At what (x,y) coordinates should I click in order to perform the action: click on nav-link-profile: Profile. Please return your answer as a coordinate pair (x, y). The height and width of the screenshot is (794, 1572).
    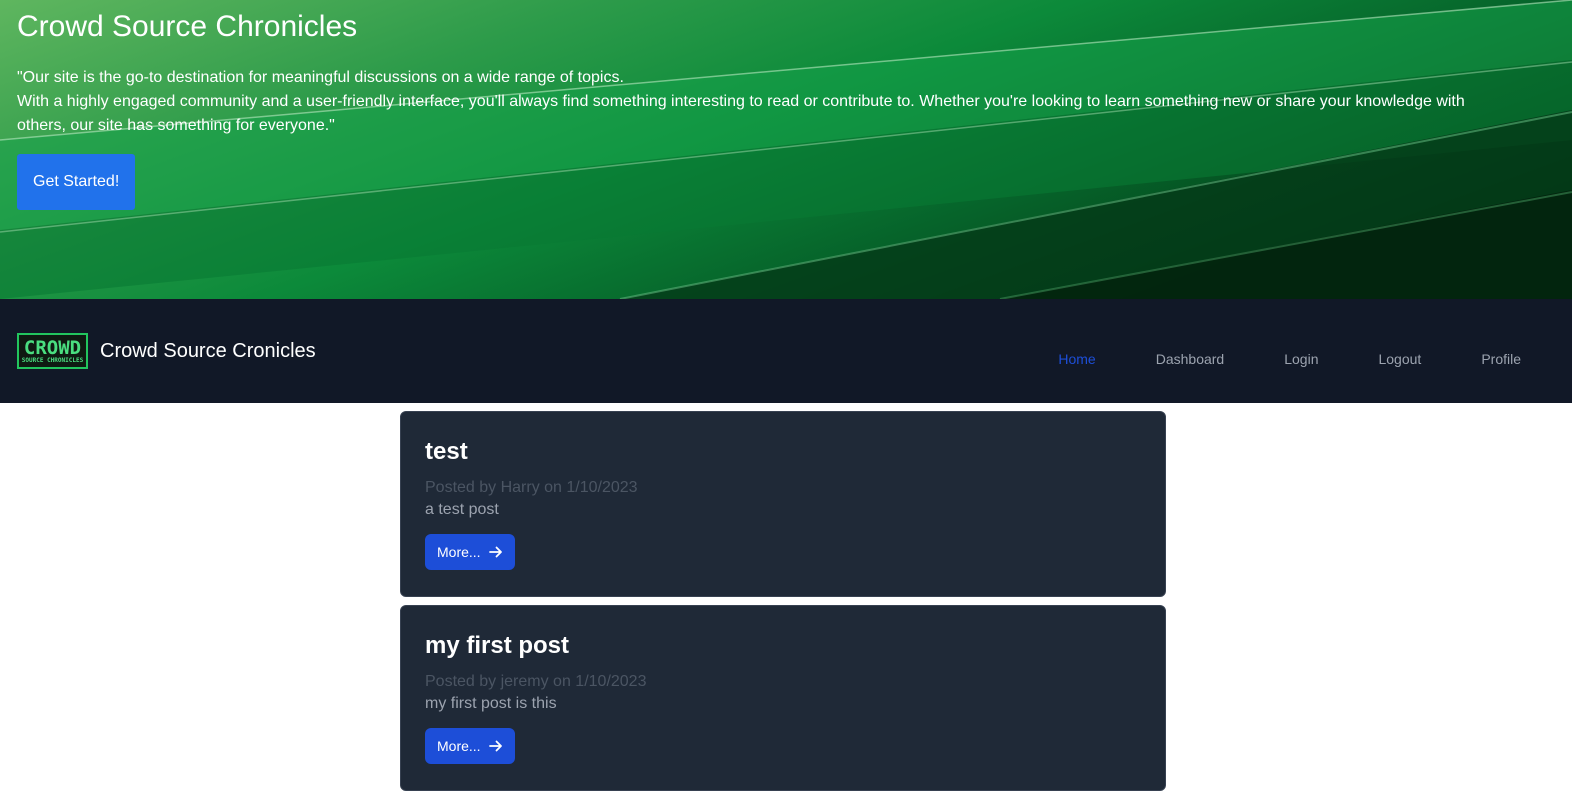
    Looking at the image, I should click on (1501, 359).